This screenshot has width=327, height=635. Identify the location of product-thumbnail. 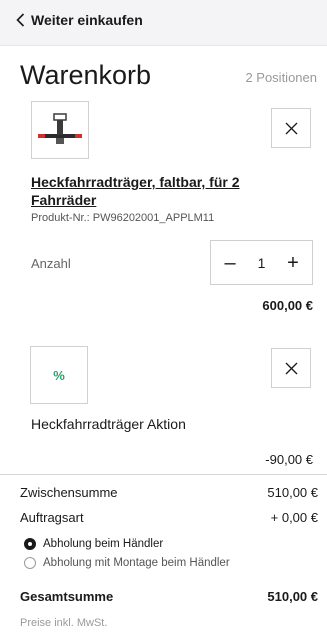
(60, 130).